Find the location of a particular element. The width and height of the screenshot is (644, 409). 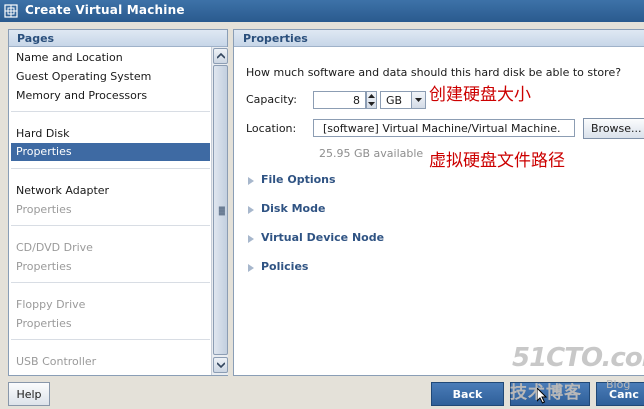

mouse-cursor-icon is located at coordinates (542, 396).